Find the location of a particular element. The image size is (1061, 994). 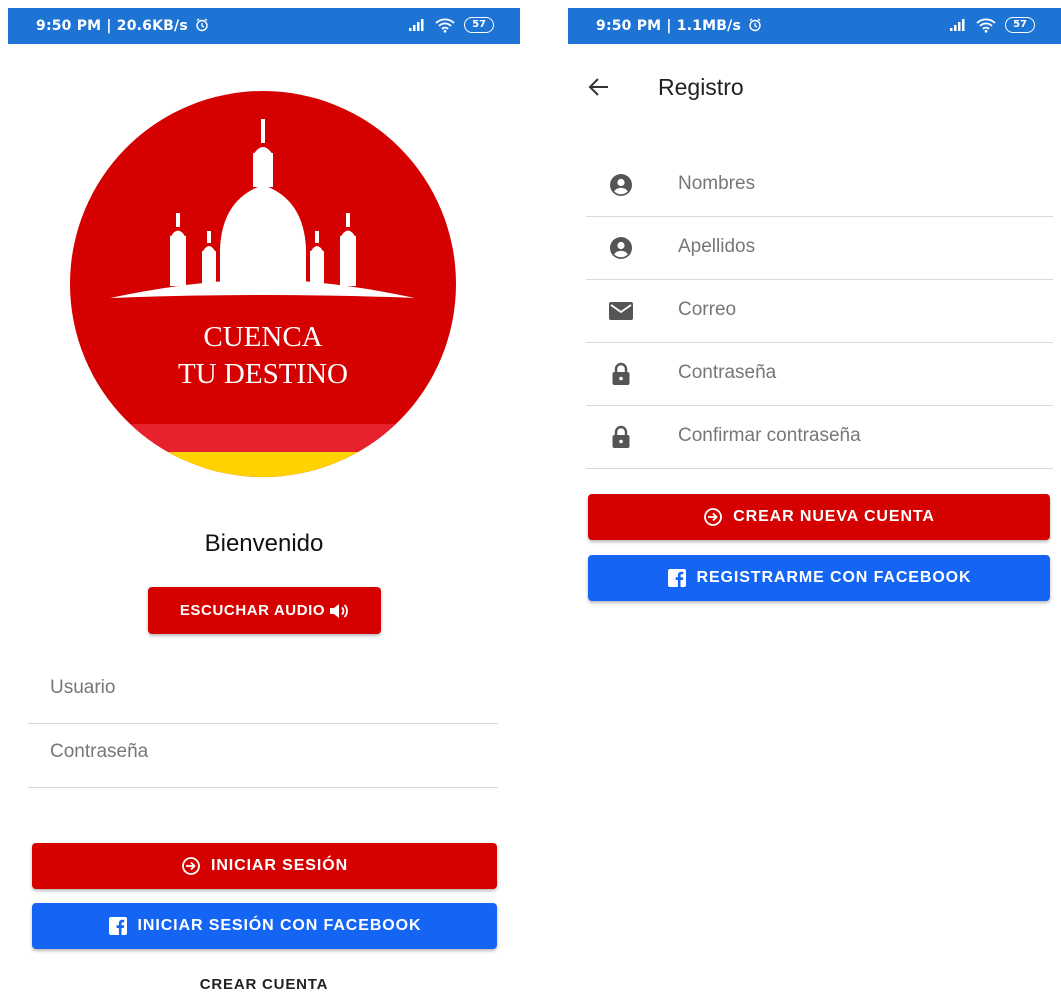

status-time: 9:50 PM | 1.1MB/s is located at coordinates (679, 26).